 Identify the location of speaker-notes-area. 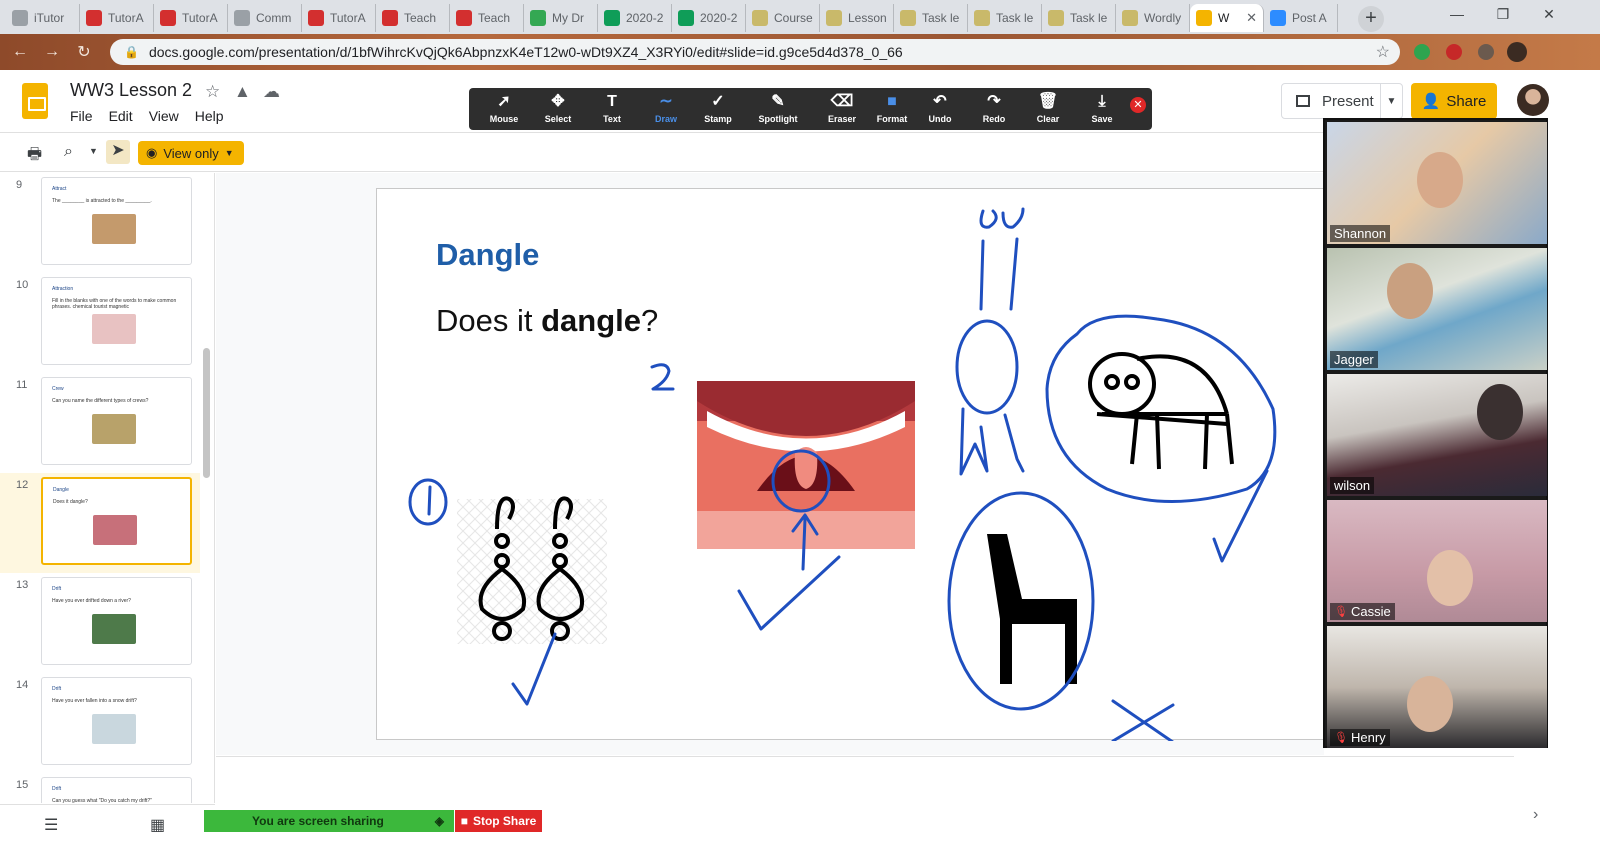
(865, 780).